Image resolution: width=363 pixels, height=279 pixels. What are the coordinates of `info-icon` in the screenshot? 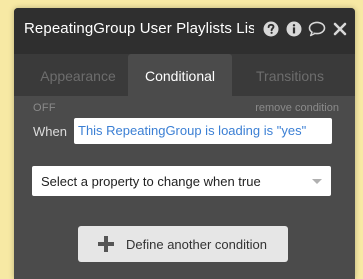 It's located at (294, 29).